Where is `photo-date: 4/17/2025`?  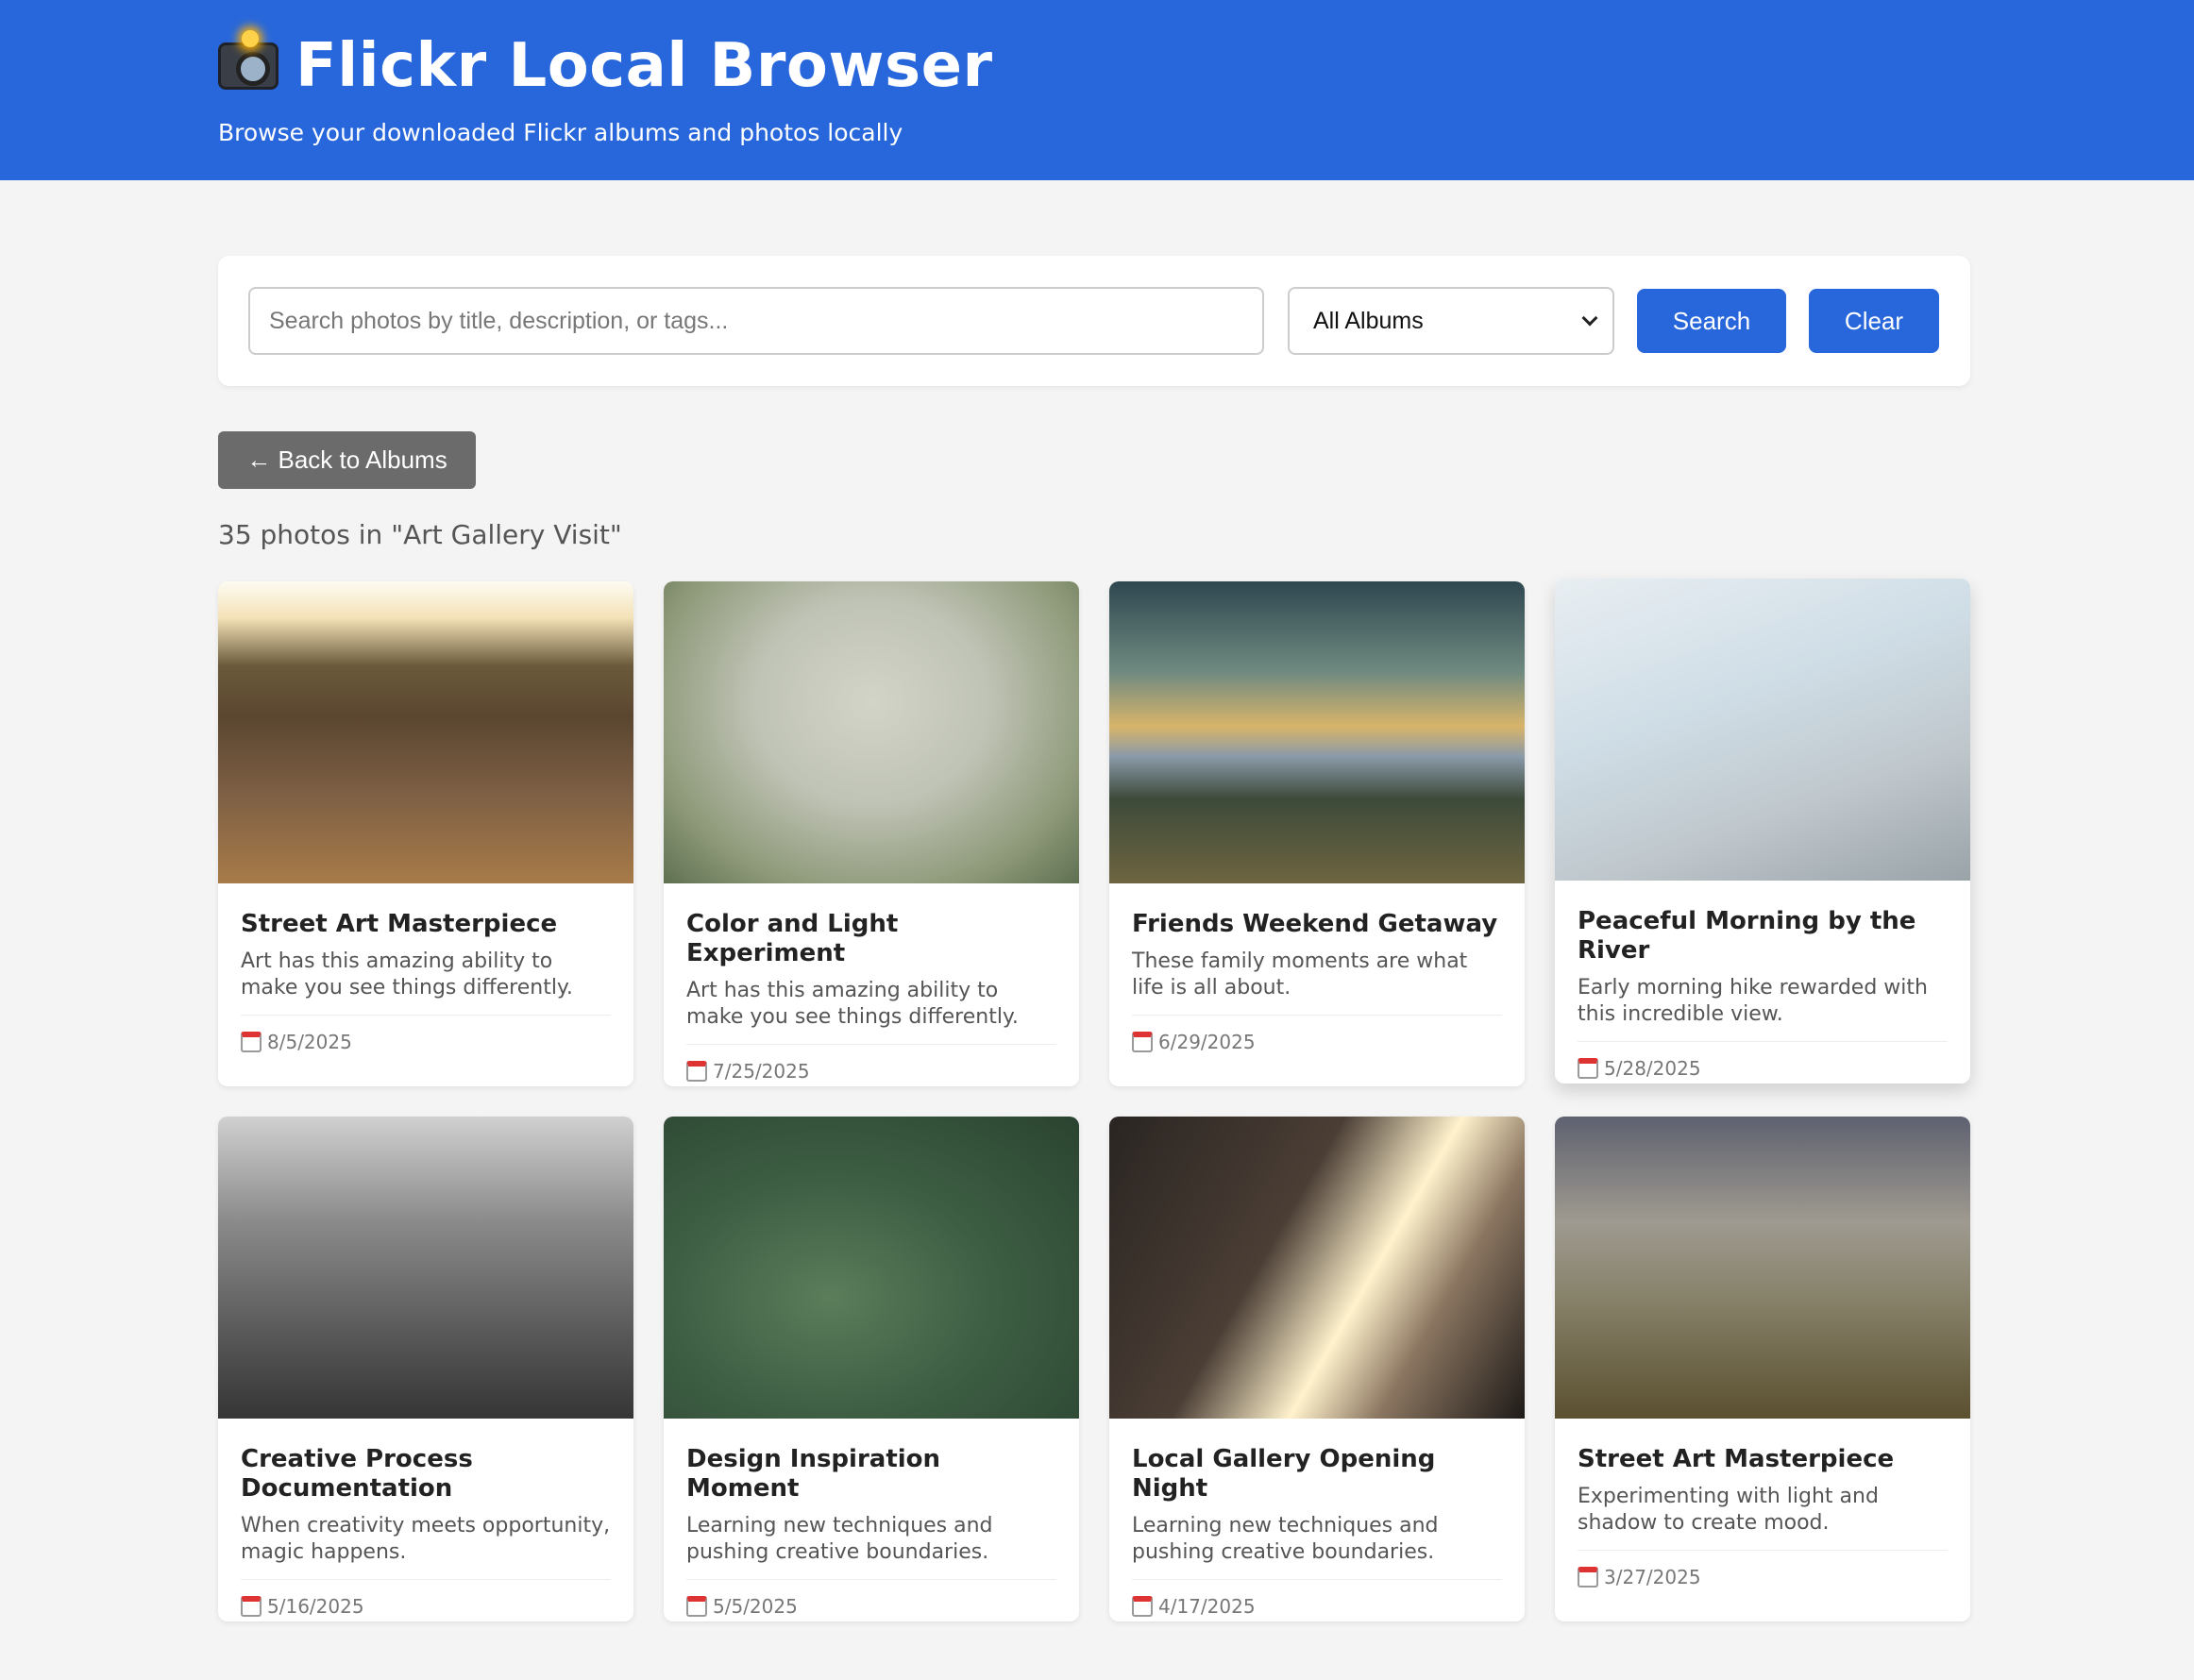 photo-date: 4/17/2025 is located at coordinates (1317, 1606).